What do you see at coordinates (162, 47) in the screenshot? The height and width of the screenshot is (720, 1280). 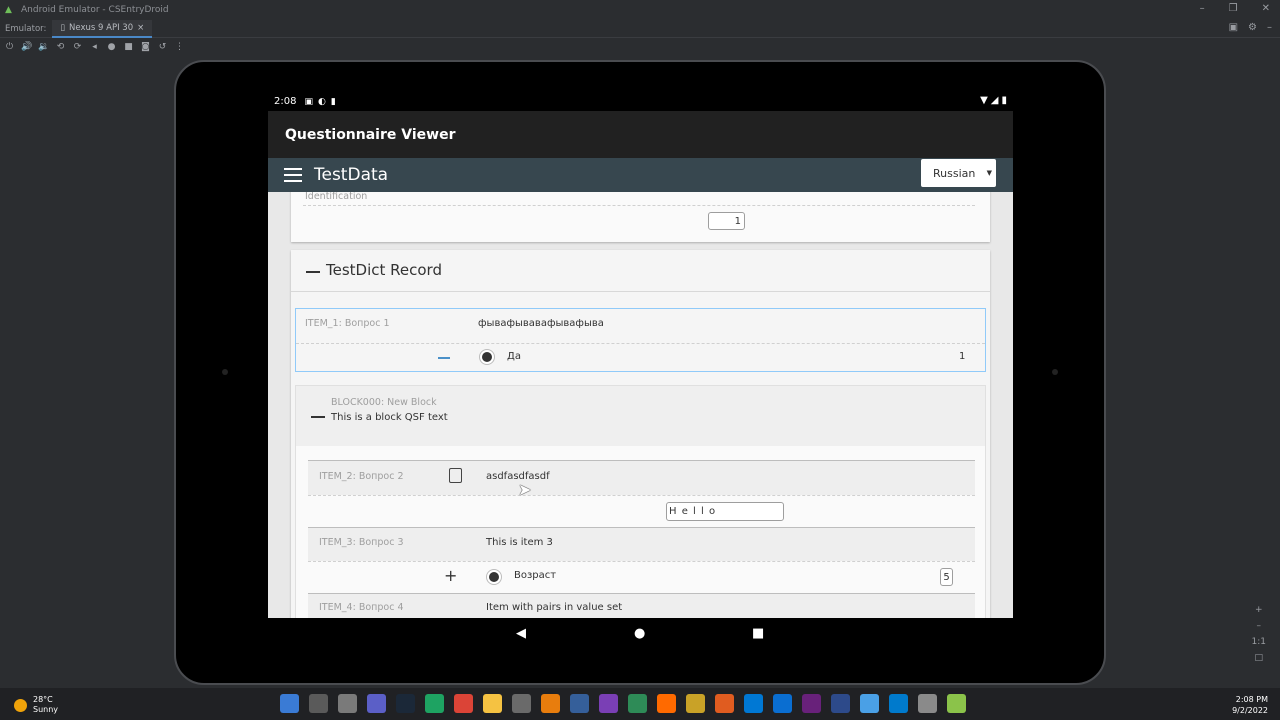 I see `rewind-icon: ↺` at bounding box center [162, 47].